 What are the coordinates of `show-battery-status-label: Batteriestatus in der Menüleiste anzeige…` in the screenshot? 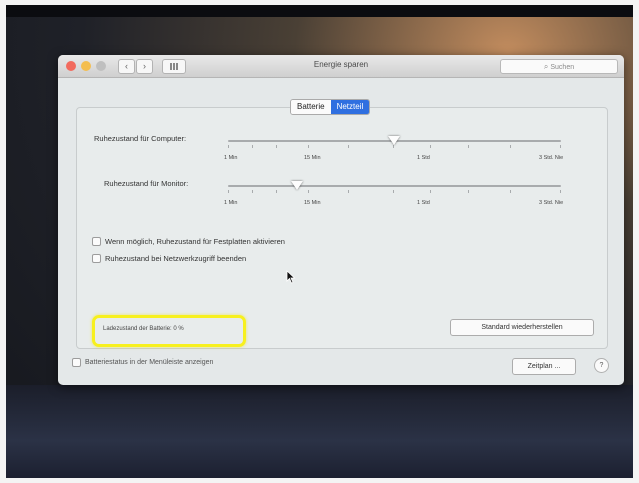 It's located at (149, 362).